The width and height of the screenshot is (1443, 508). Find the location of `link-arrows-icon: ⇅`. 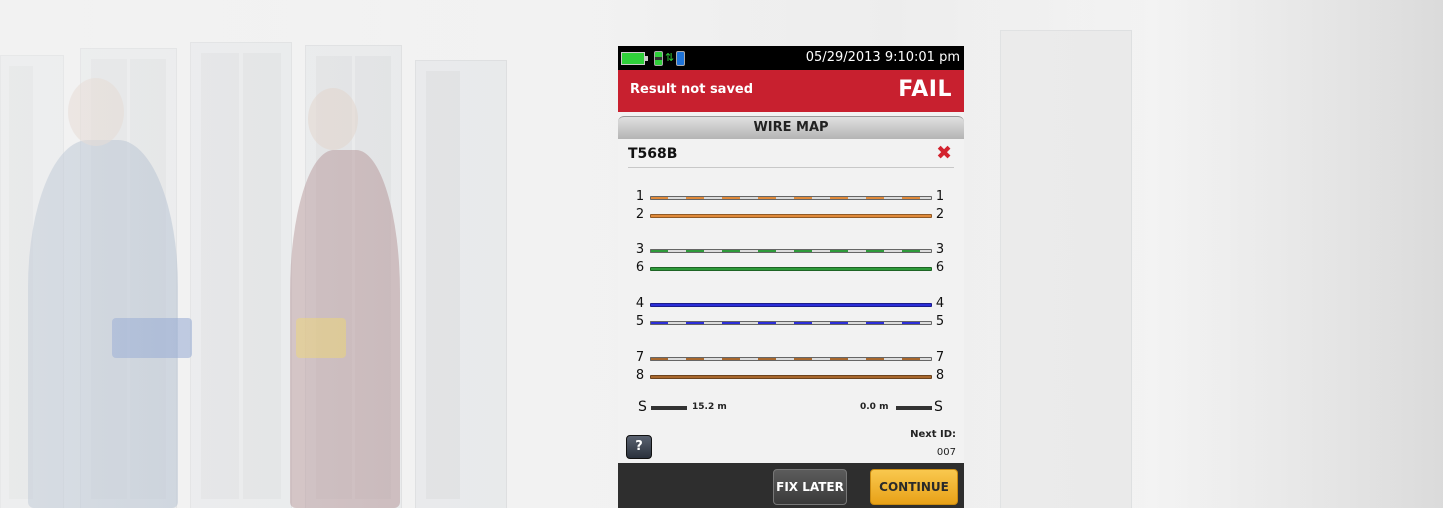

link-arrows-icon: ⇅ is located at coordinates (670, 57).